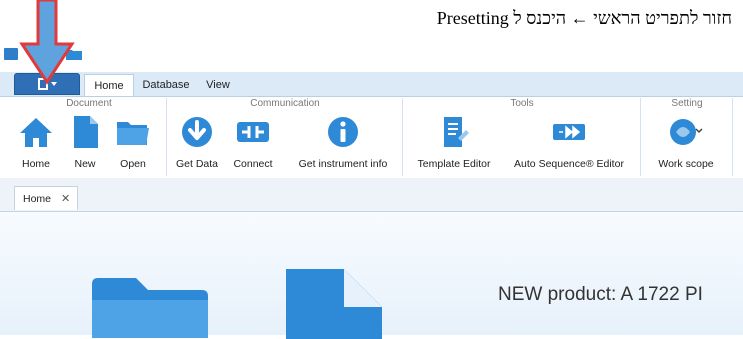 The width and height of the screenshot is (743, 339). I want to click on work-scope-button: Work scope, so click(686, 144).